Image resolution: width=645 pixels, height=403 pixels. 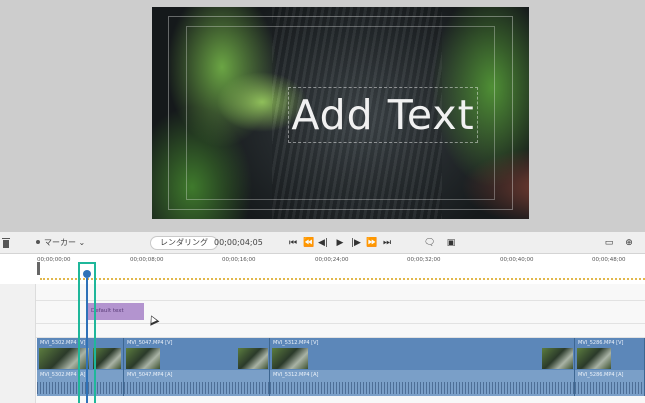 What do you see at coordinates (629, 243) in the screenshot?
I see `zoom-icon: ⊕` at bounding box center [629, 243].